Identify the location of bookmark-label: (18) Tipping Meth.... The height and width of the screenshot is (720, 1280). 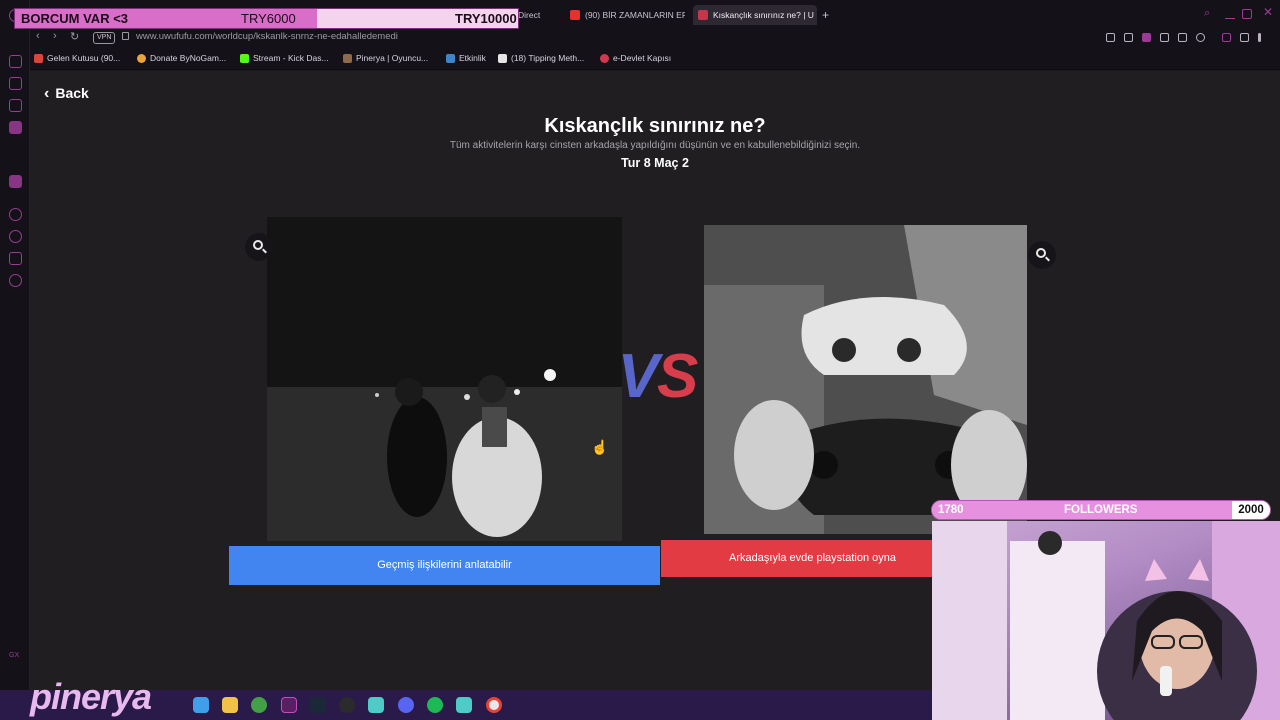
(548, 58).